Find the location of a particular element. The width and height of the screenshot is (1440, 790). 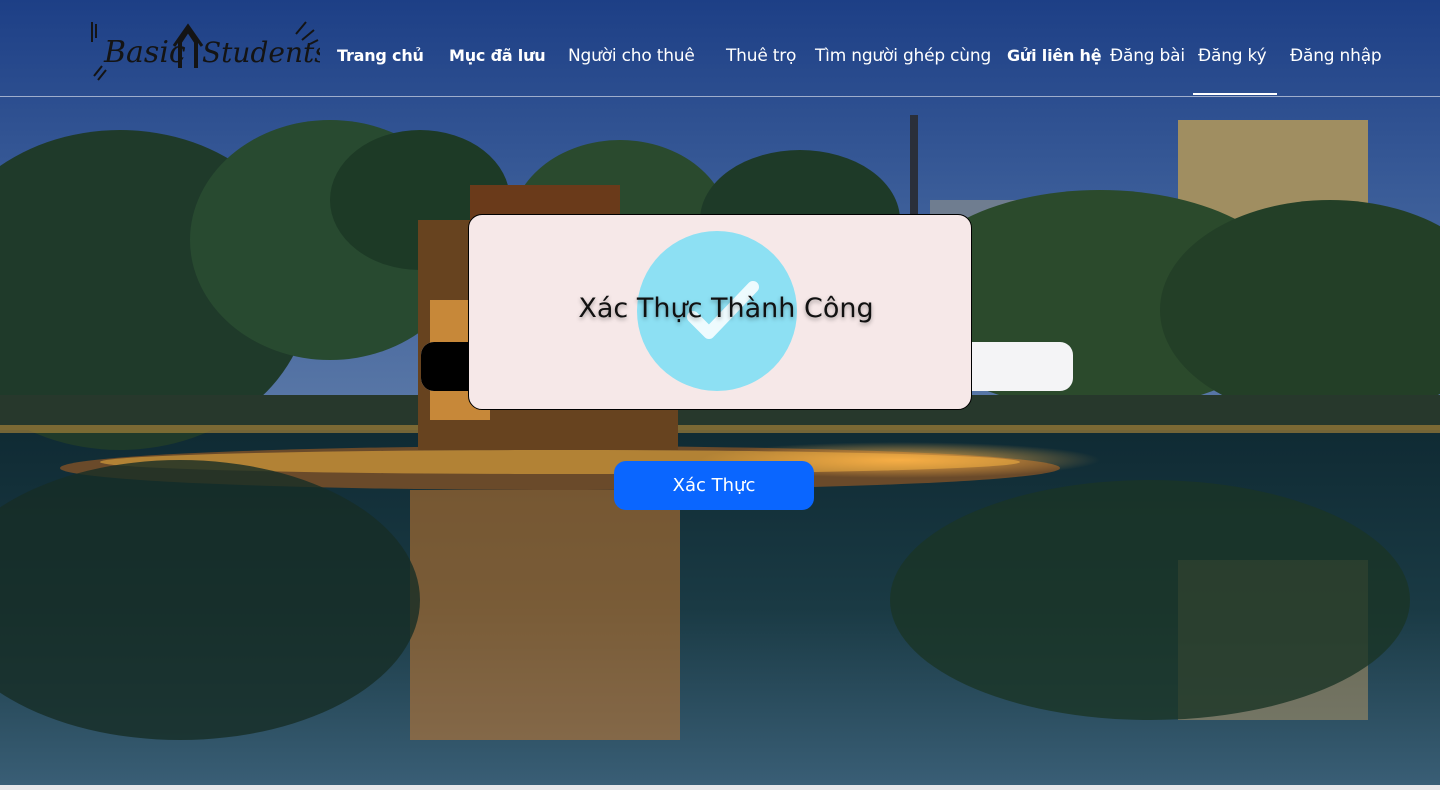

nav-find-roommate: Tìm người ghép cùng is located at coordinates (903, 56).